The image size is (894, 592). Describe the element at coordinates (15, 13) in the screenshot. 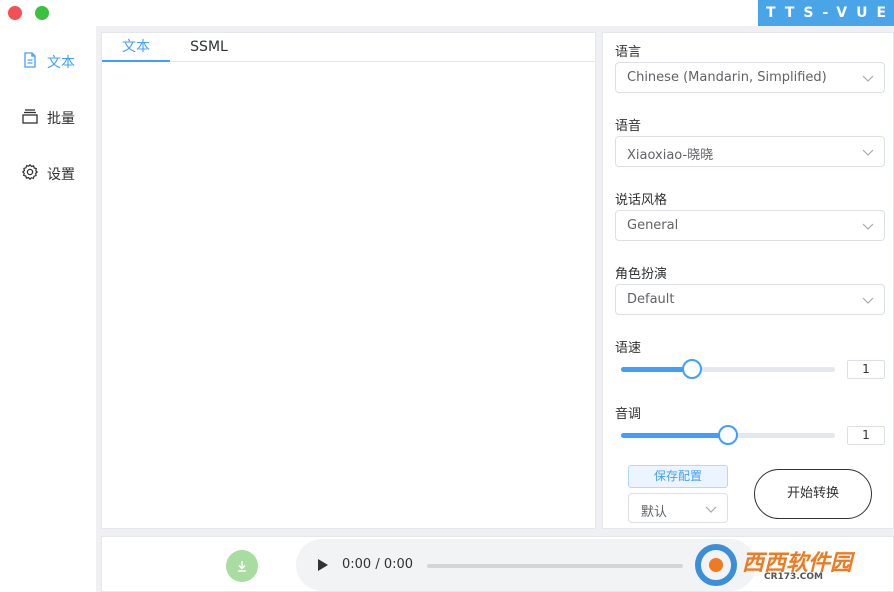

I see `close-window-button` at that location.